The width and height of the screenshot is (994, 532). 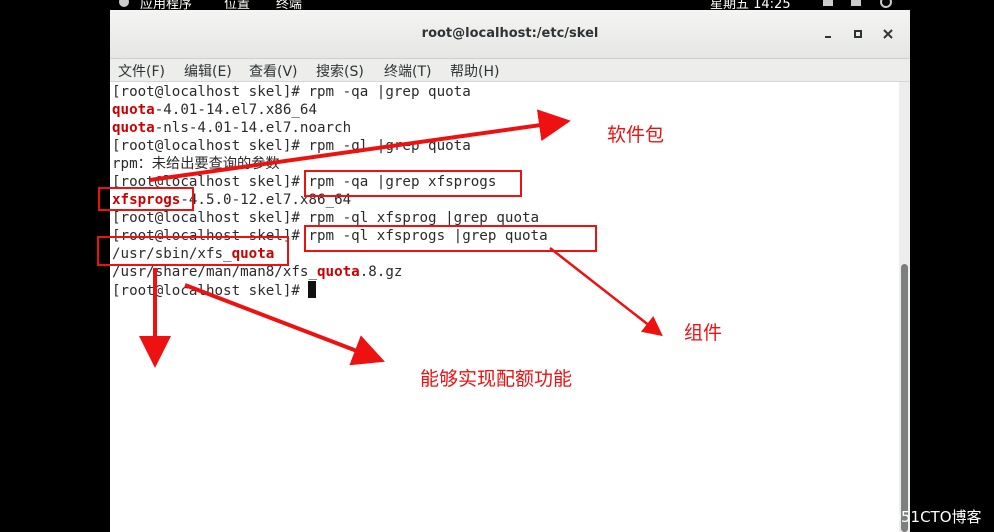 I want to click on annotation-package: 软件包, so click(x=636, y=135).